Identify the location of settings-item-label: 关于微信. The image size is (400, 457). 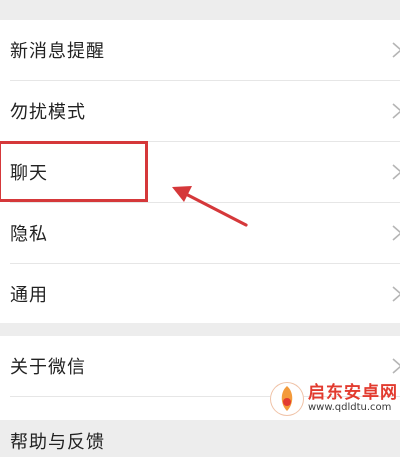
(48, 367).